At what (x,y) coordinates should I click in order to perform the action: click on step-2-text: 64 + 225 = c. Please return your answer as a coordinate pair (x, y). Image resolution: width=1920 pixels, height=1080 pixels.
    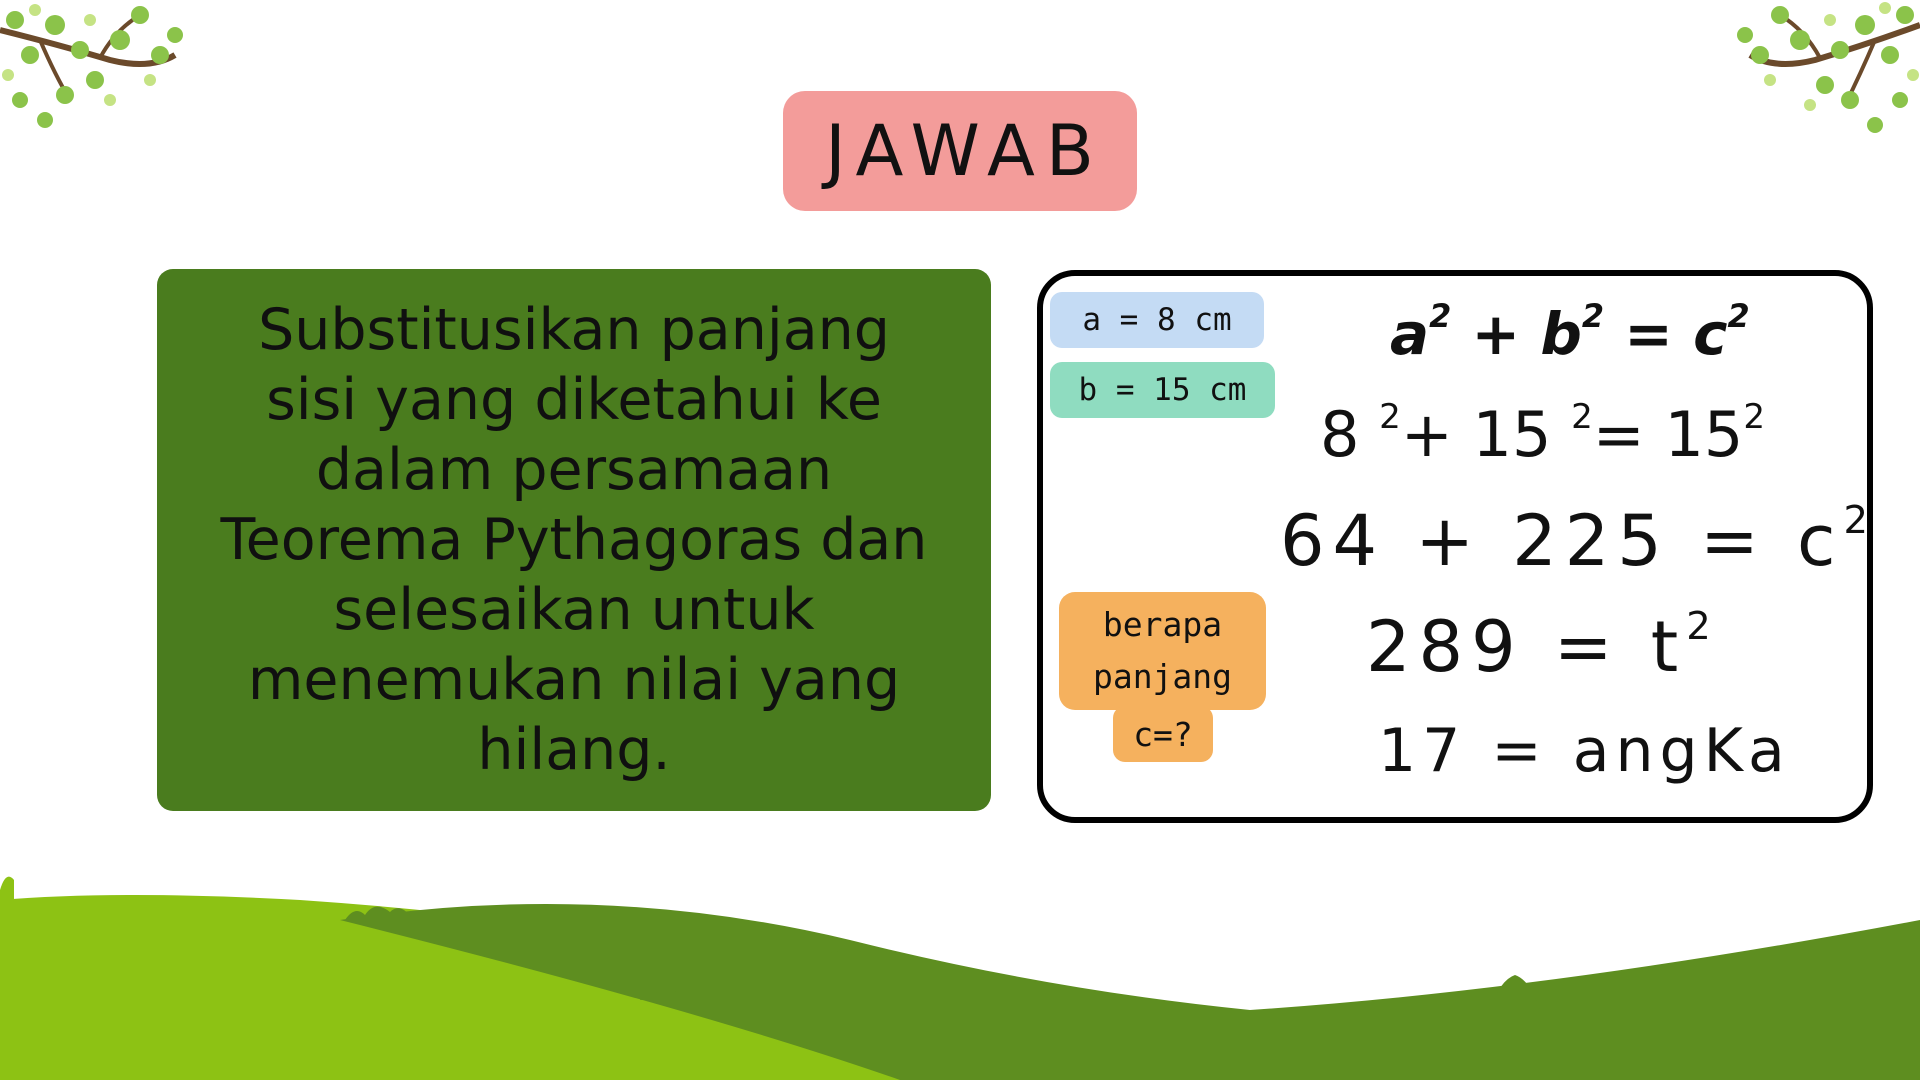
    Looking at the image, I should click on (1562, 541).